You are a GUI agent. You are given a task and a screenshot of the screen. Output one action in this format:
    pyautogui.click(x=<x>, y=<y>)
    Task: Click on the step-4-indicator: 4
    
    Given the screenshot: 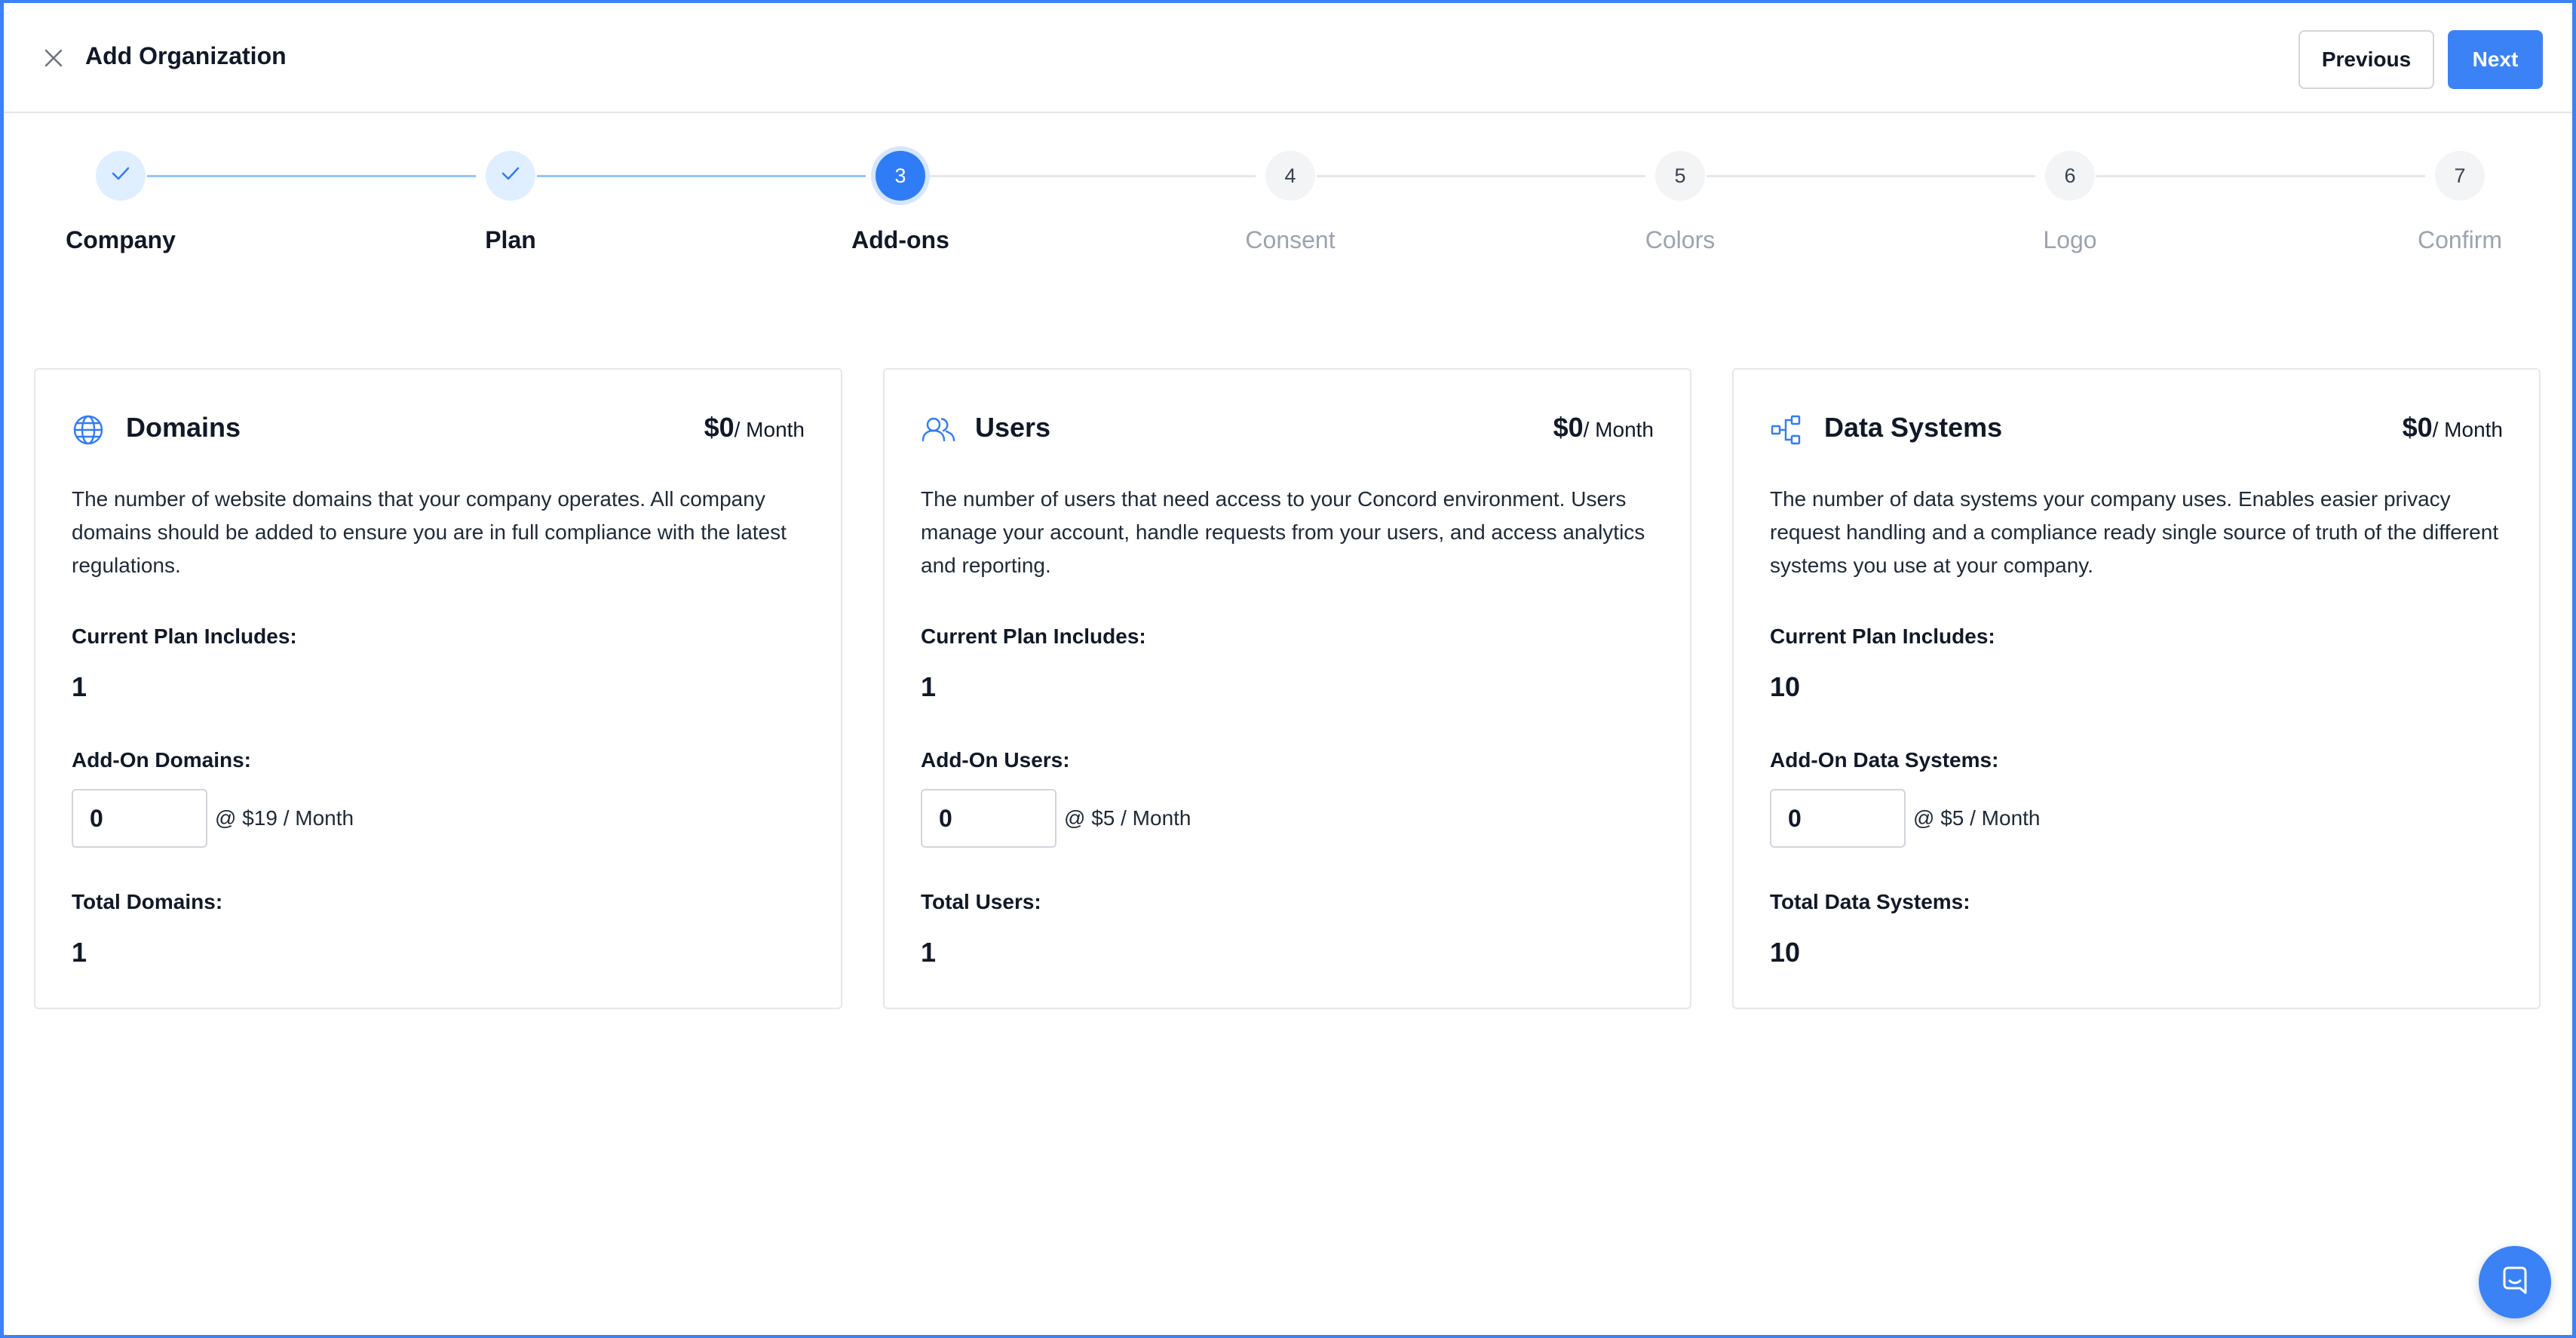 What is the action you would take?
    pyautogui.click(x=1290, y=176)
    